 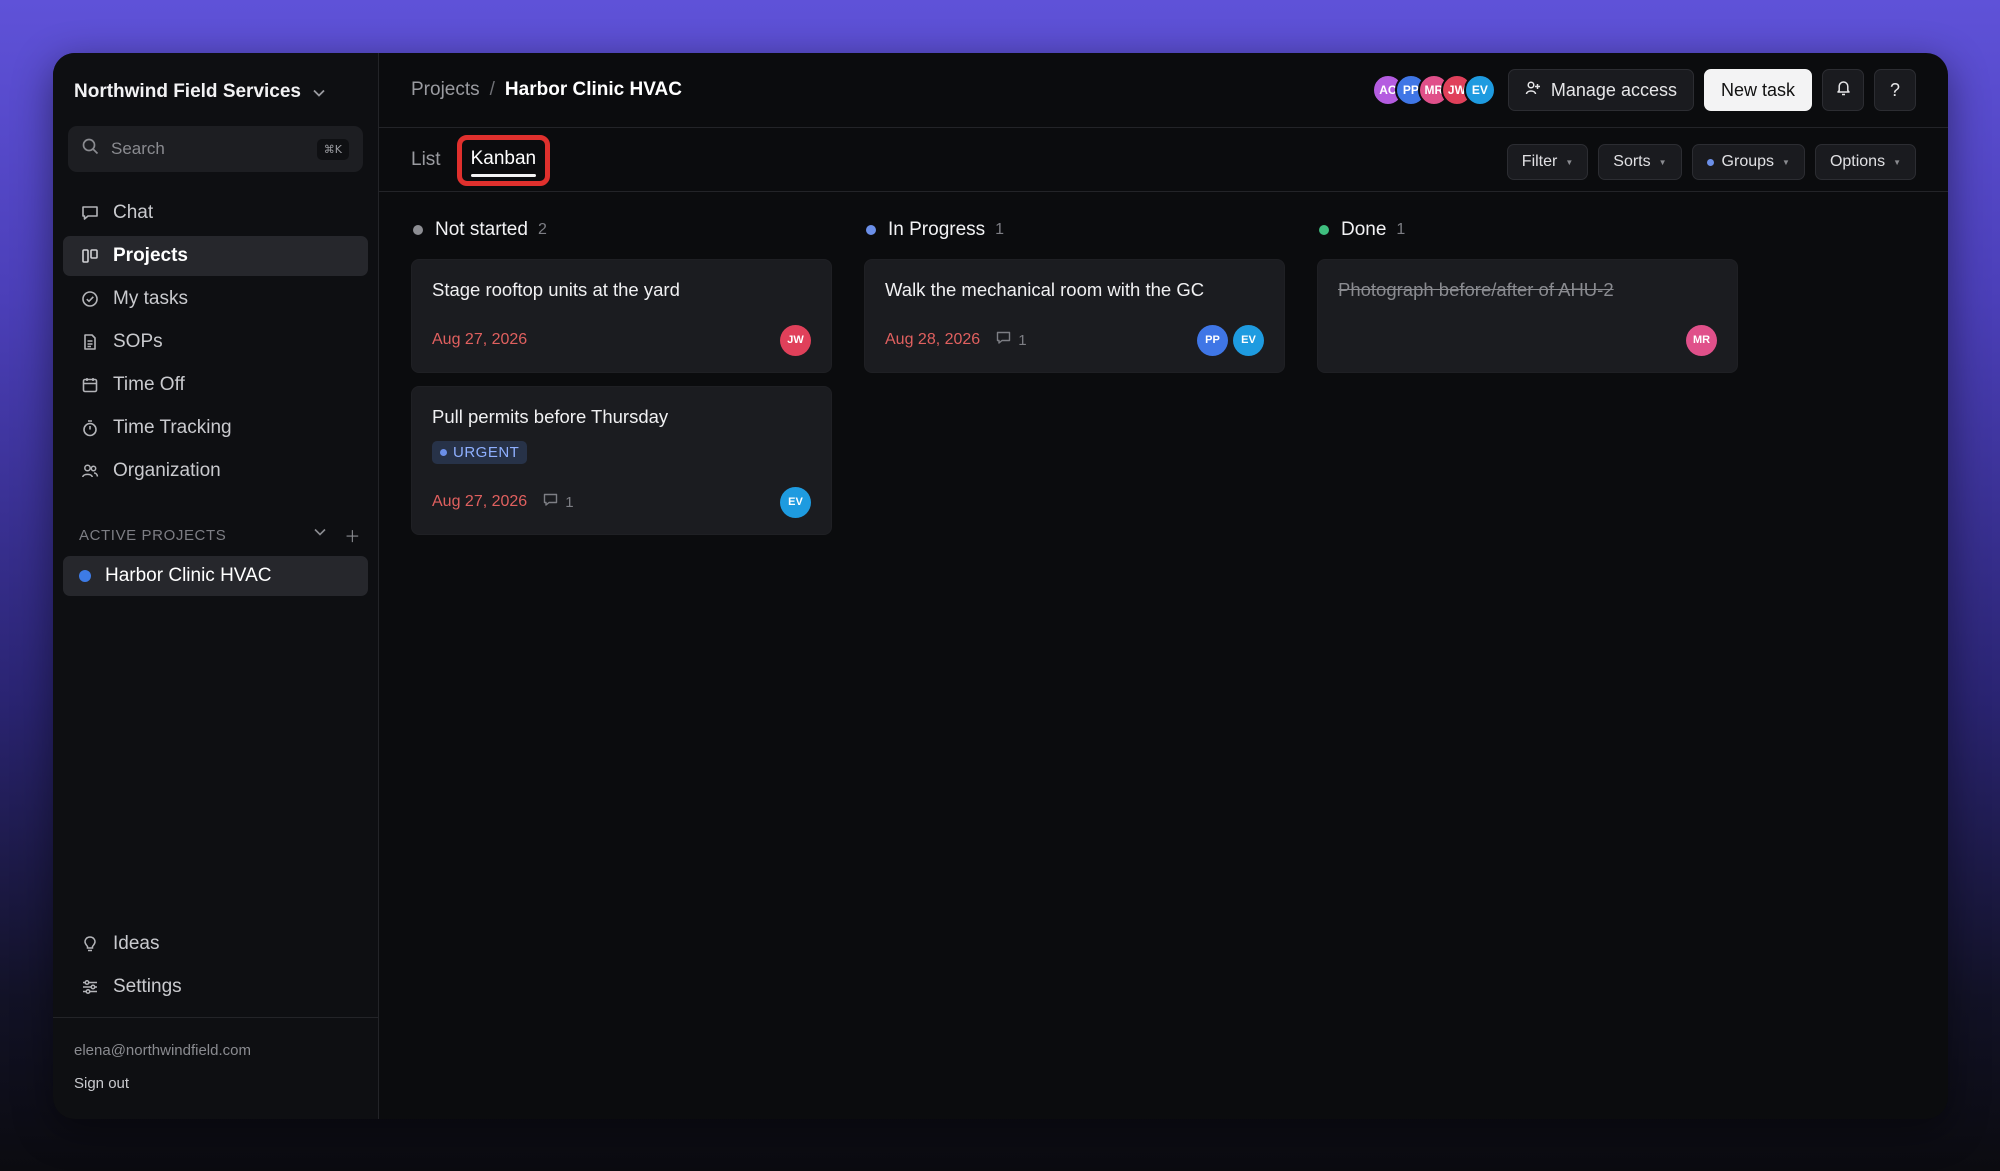 I want to click on avatar: MR, so click(x=1701, y=340).